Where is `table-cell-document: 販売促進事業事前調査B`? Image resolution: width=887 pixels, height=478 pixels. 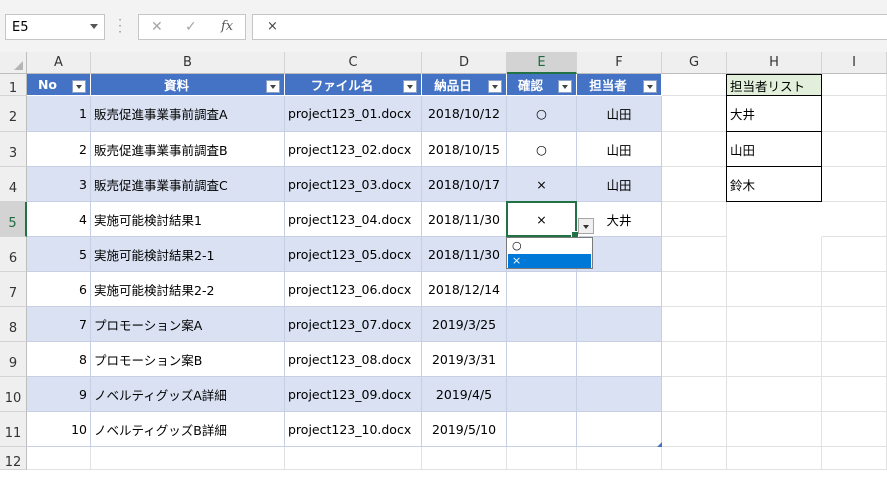 table-cell-document: 販売促進事業事前調査B is located at coordinates (188, 149).